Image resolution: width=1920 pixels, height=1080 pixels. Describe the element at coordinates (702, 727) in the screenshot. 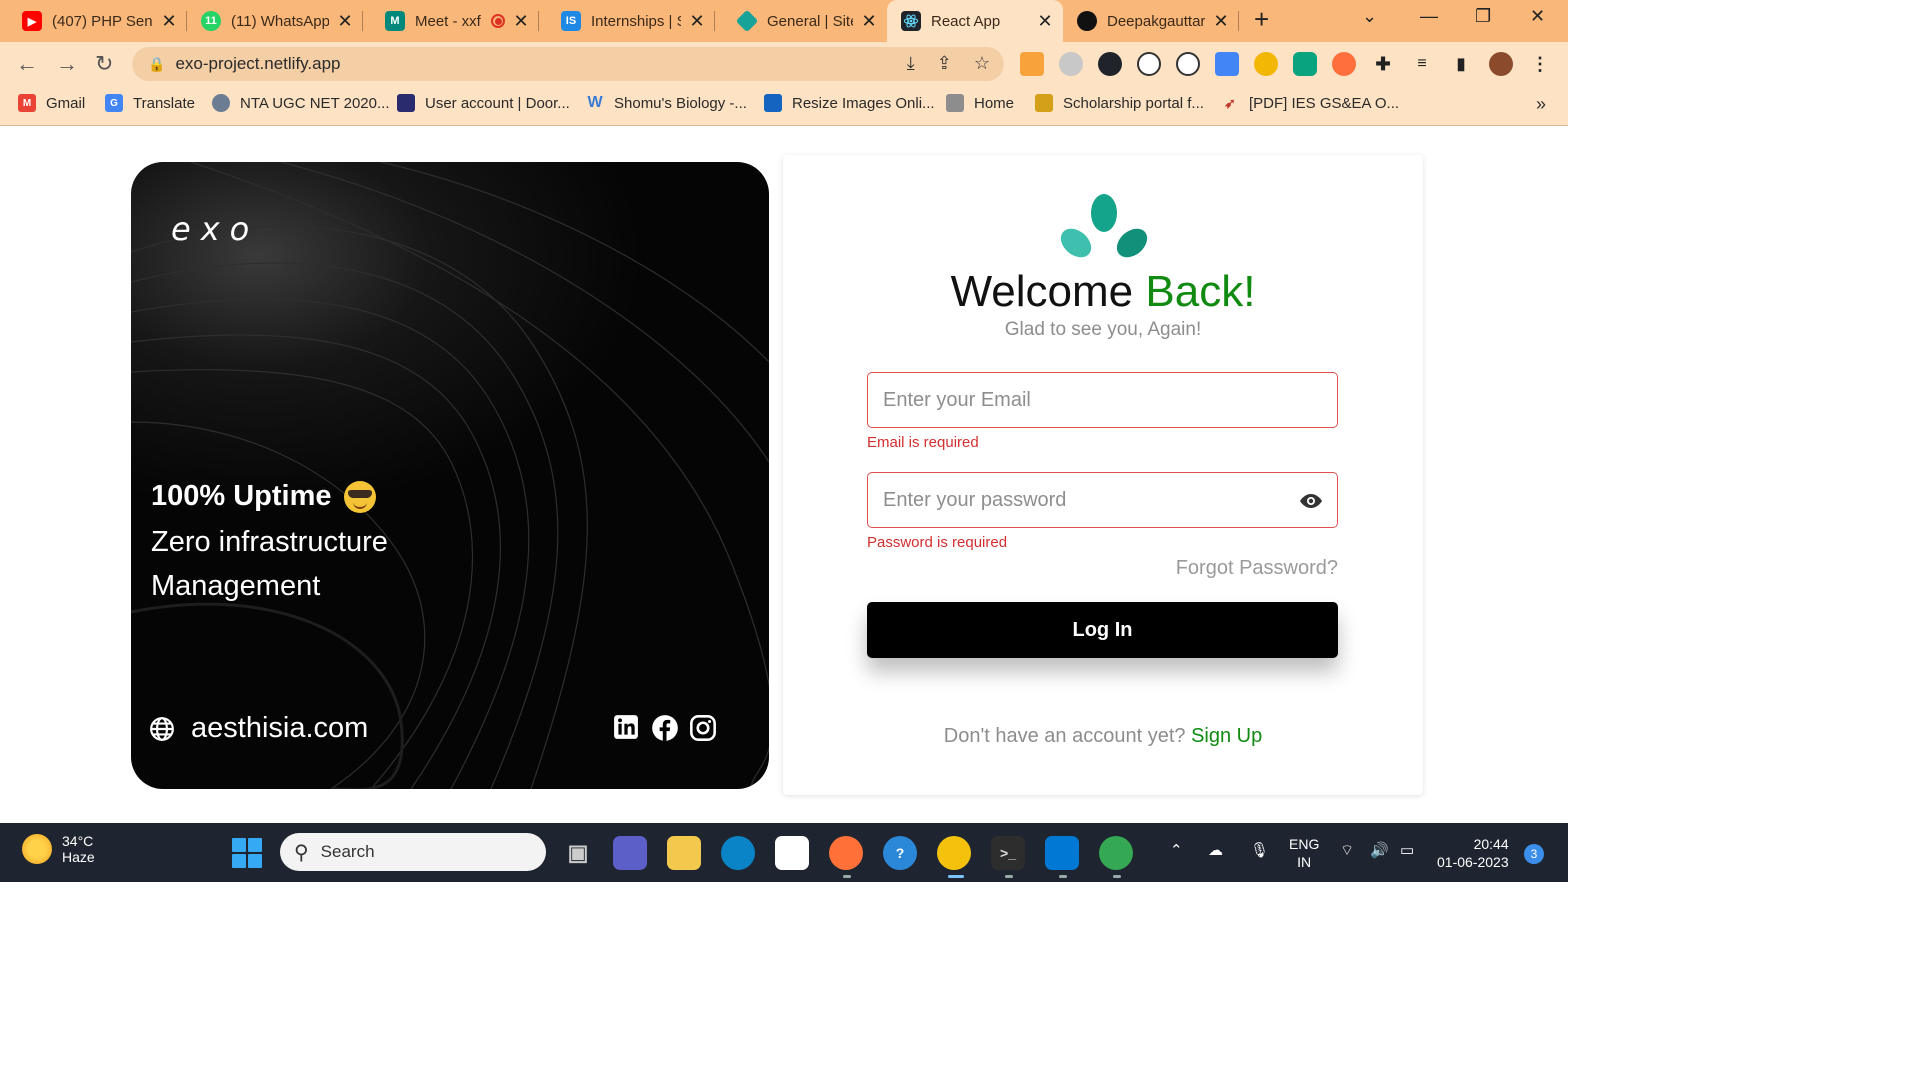

I see `instagram-icon` at that location.